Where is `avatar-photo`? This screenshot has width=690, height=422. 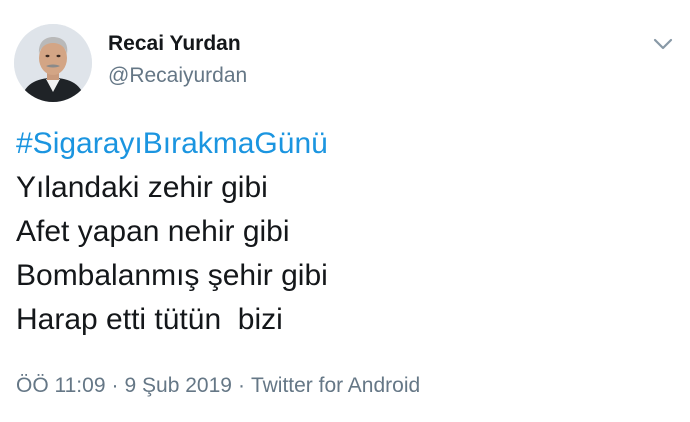 avatar-photo is located at coordinates (53, 63).